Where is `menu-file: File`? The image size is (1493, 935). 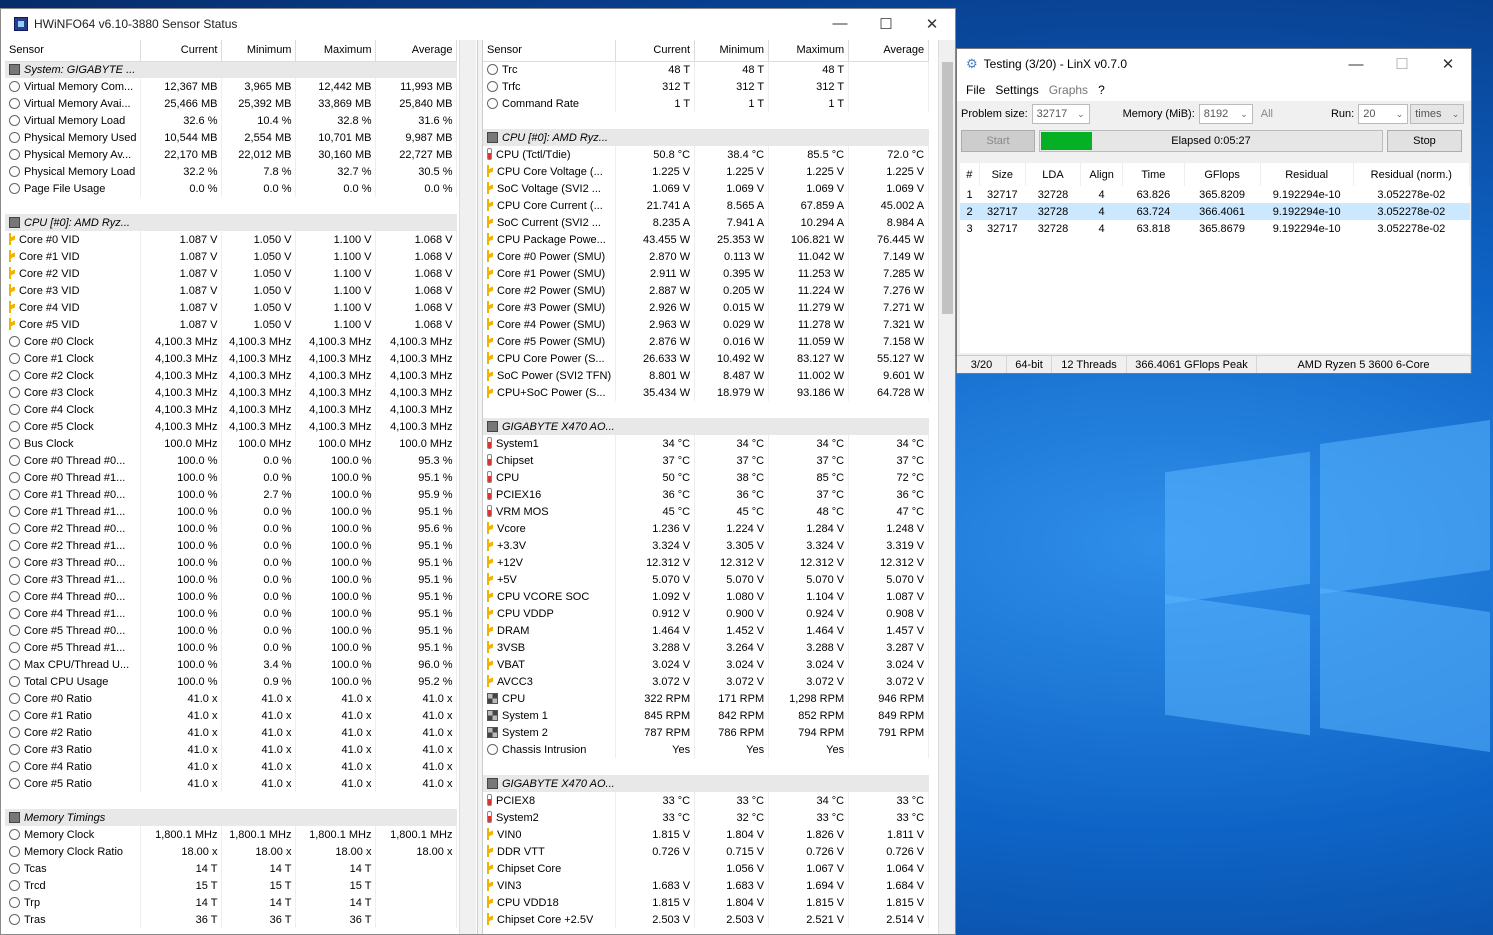
menu-file: File is located at coordinates (975, 90).